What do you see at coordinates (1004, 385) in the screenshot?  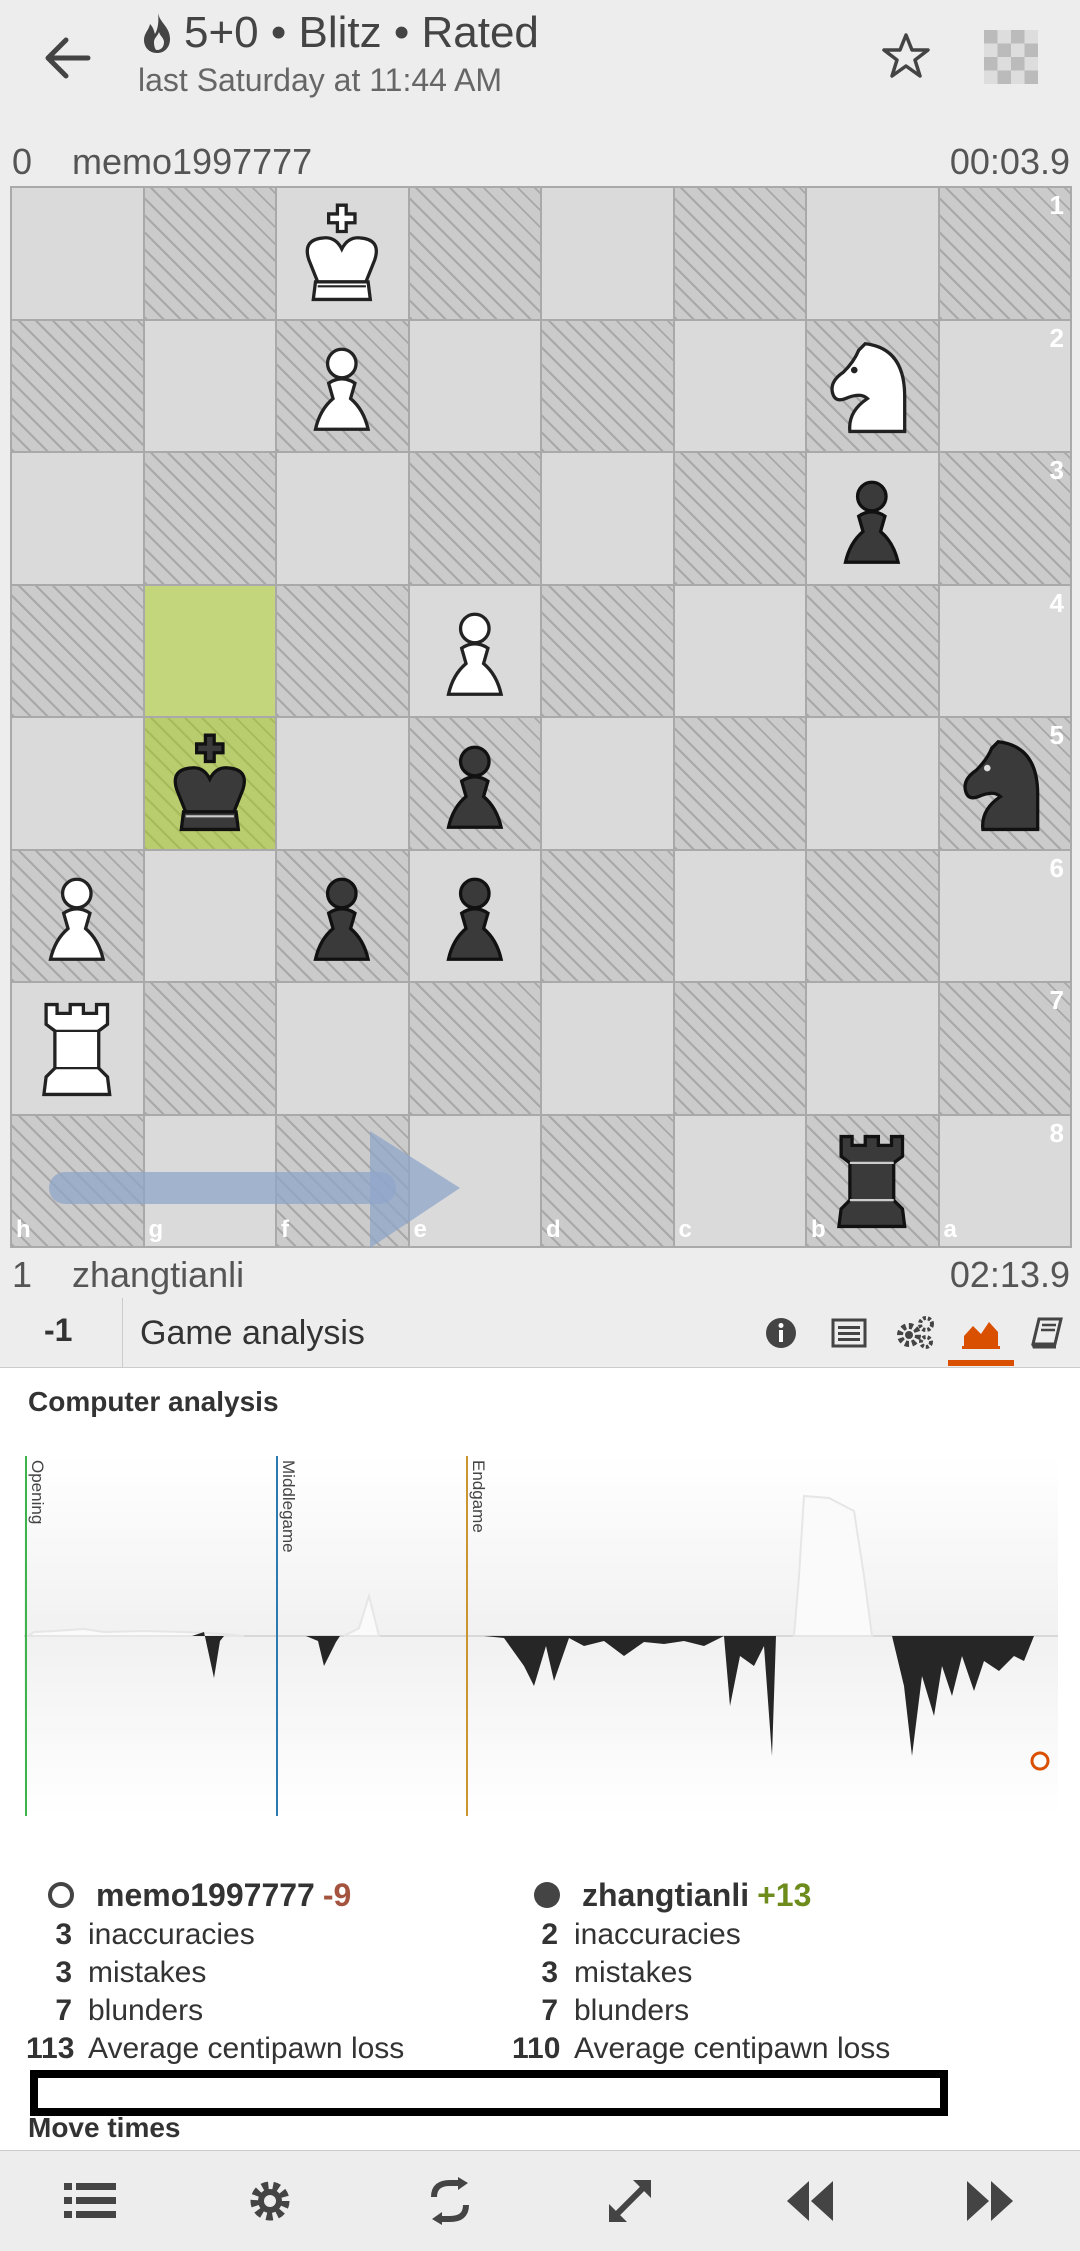 I see `square-a2: 2` at bounding box center [1004, 385].